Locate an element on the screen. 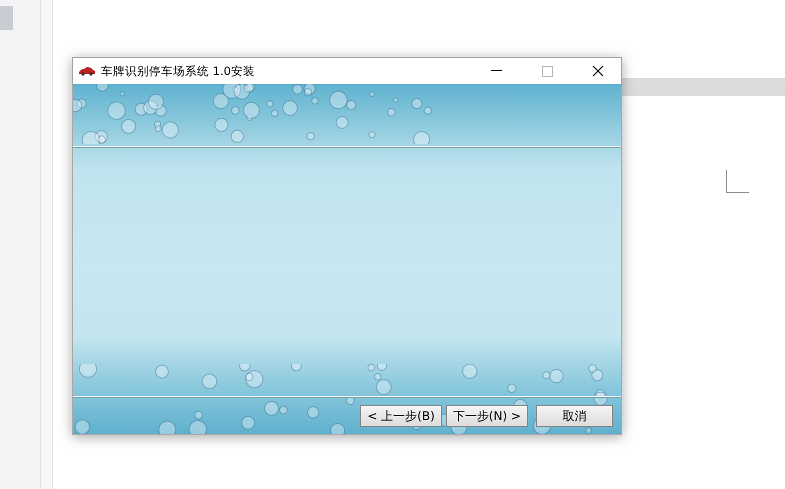 This screenshot has width=785, height=489. cancel-button: 取消 is located at coordinates (574, 416).